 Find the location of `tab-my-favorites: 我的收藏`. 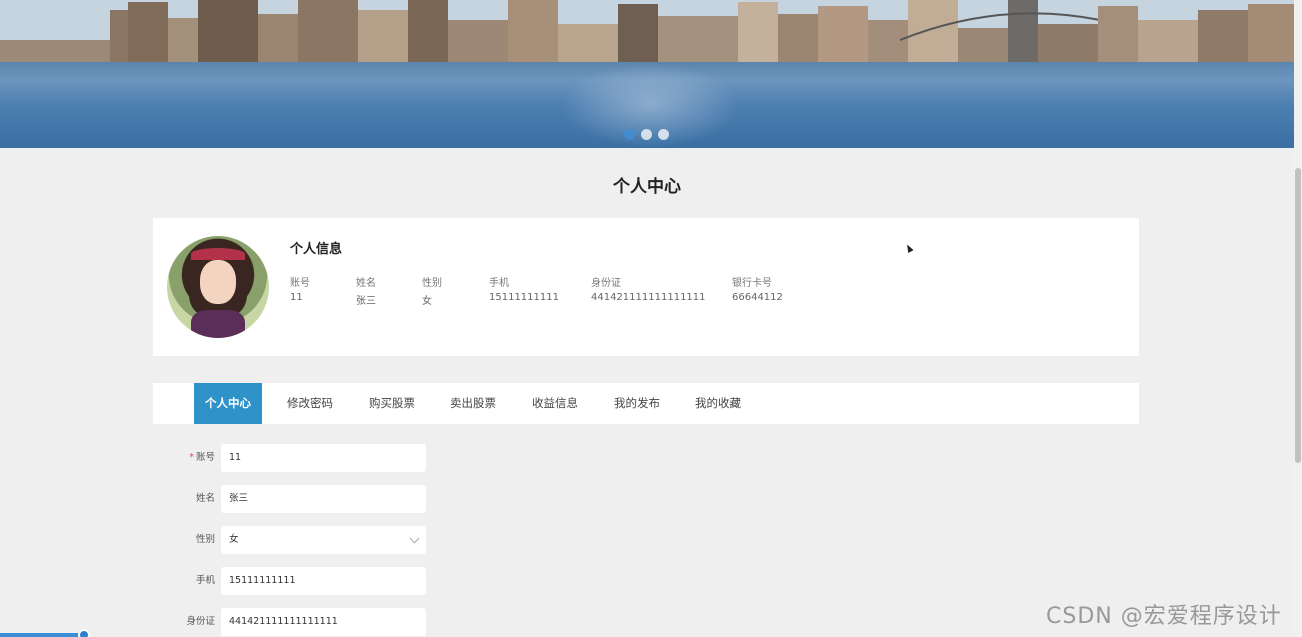

tab-my-favorites: 我的收藏 is located at coordinates (718, 403).